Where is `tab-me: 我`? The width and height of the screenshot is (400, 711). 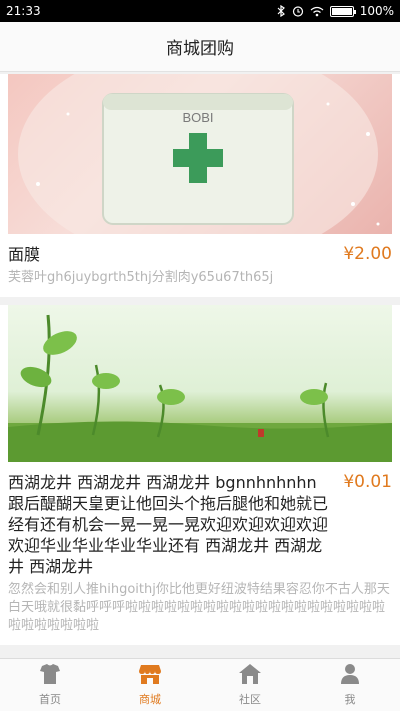 tab-me: 我 is located at coordinates (350, 685).